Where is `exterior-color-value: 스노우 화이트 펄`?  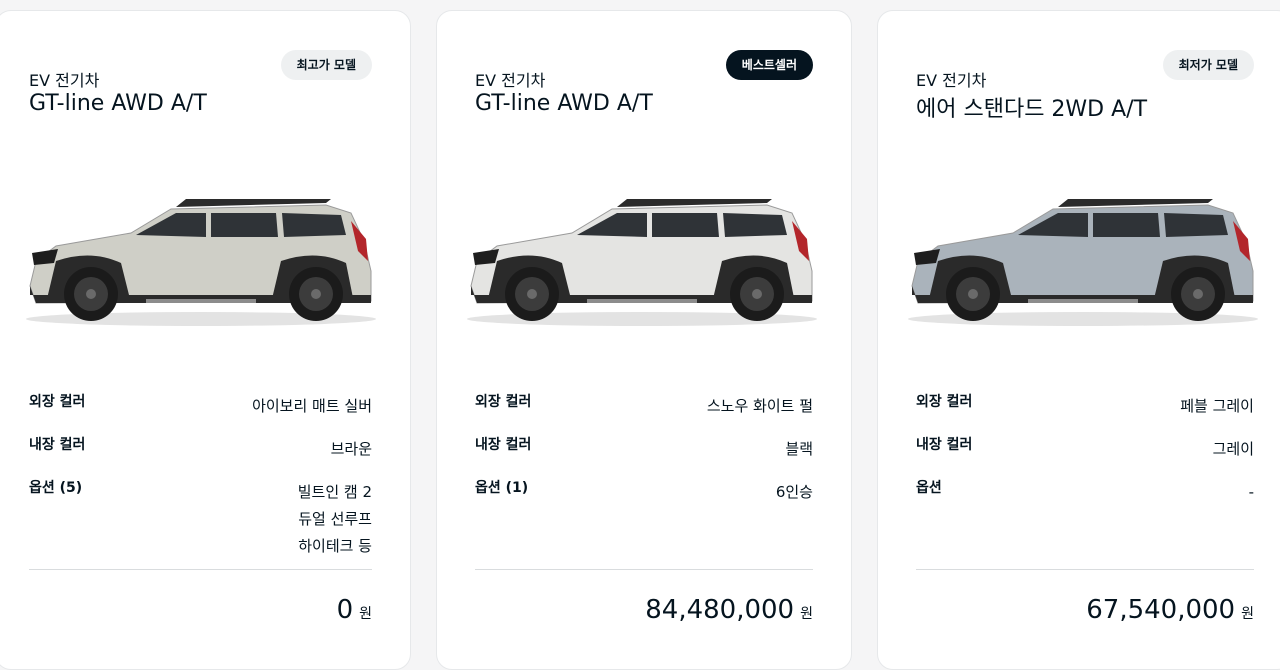
exterior-color-value: 스노우 화이트 펄 is located at coordinates (759, 406).